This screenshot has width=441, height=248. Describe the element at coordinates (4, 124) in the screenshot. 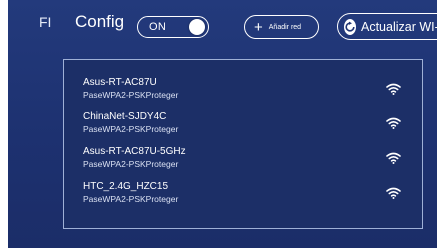

I see `left-edge` at that location.